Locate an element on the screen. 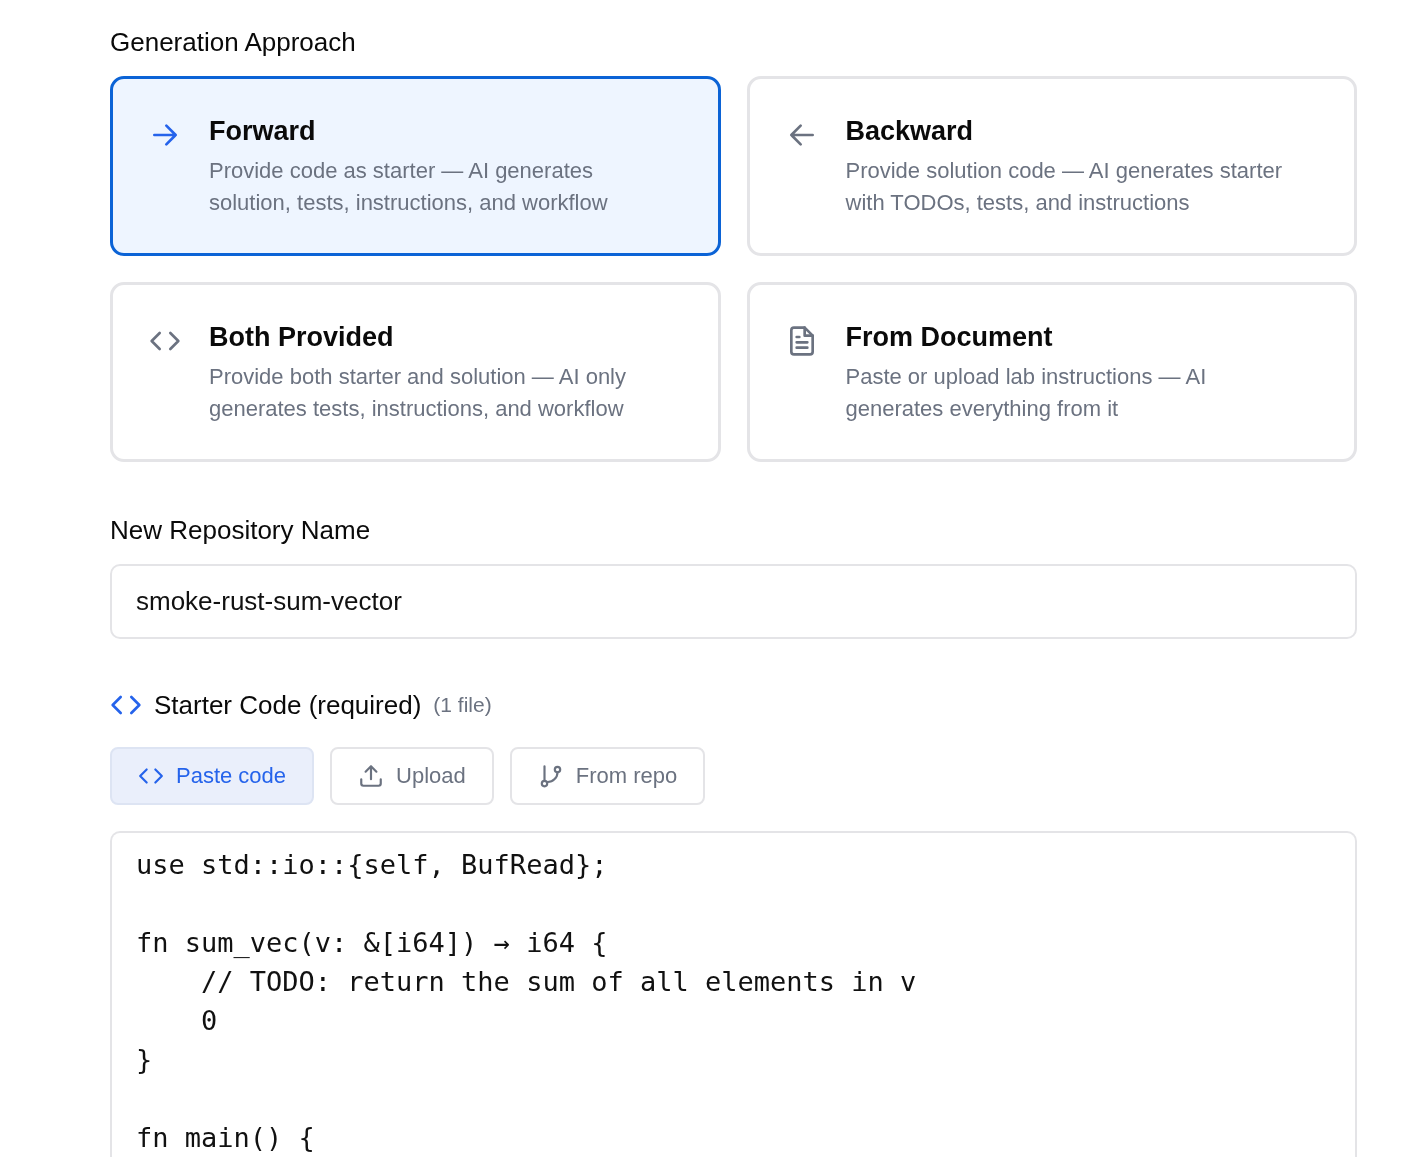  code-line: } is located at coordinates (145, 1060).